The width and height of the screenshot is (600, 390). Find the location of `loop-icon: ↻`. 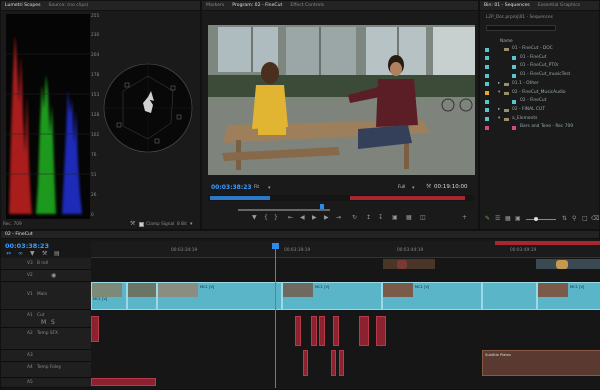

loop-icon: ↻ is located at coordinates (354, 218).